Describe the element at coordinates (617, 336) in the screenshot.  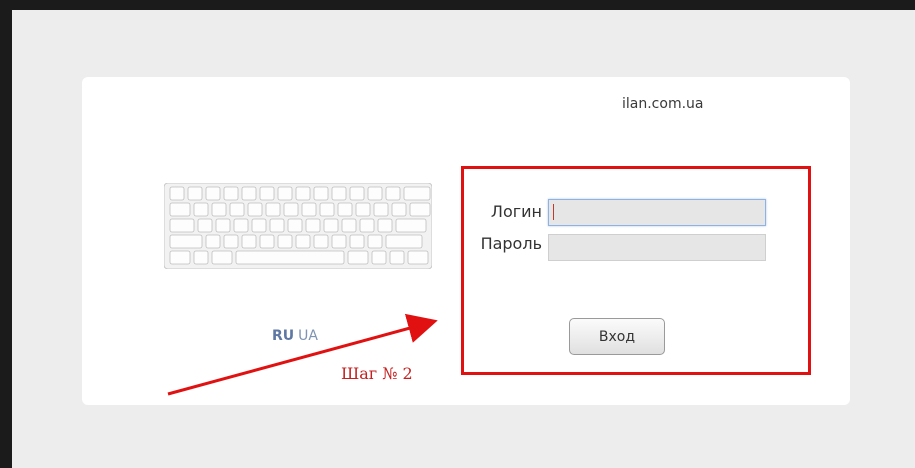
I see `login-button: Вход` at that location.